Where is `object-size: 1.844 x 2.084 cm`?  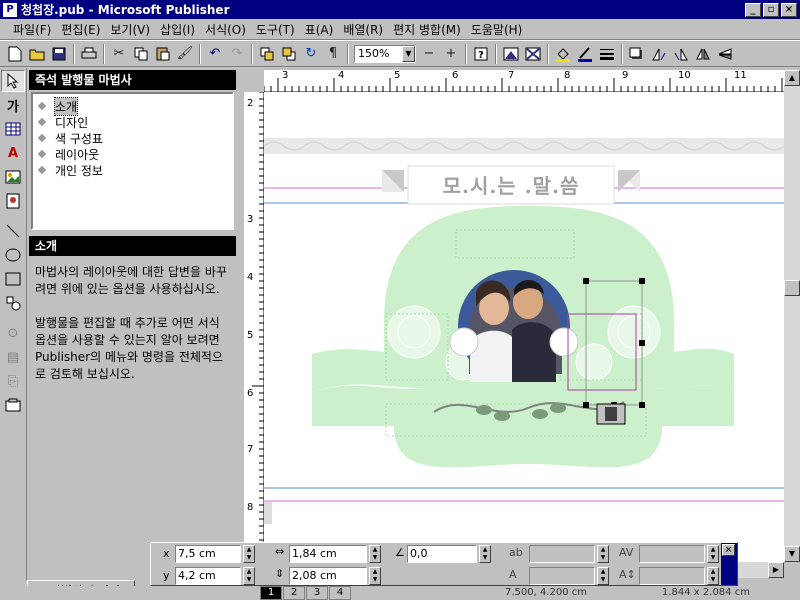
object-size: 1.844 x 2.084 cm is located at coordinates (706, 592).